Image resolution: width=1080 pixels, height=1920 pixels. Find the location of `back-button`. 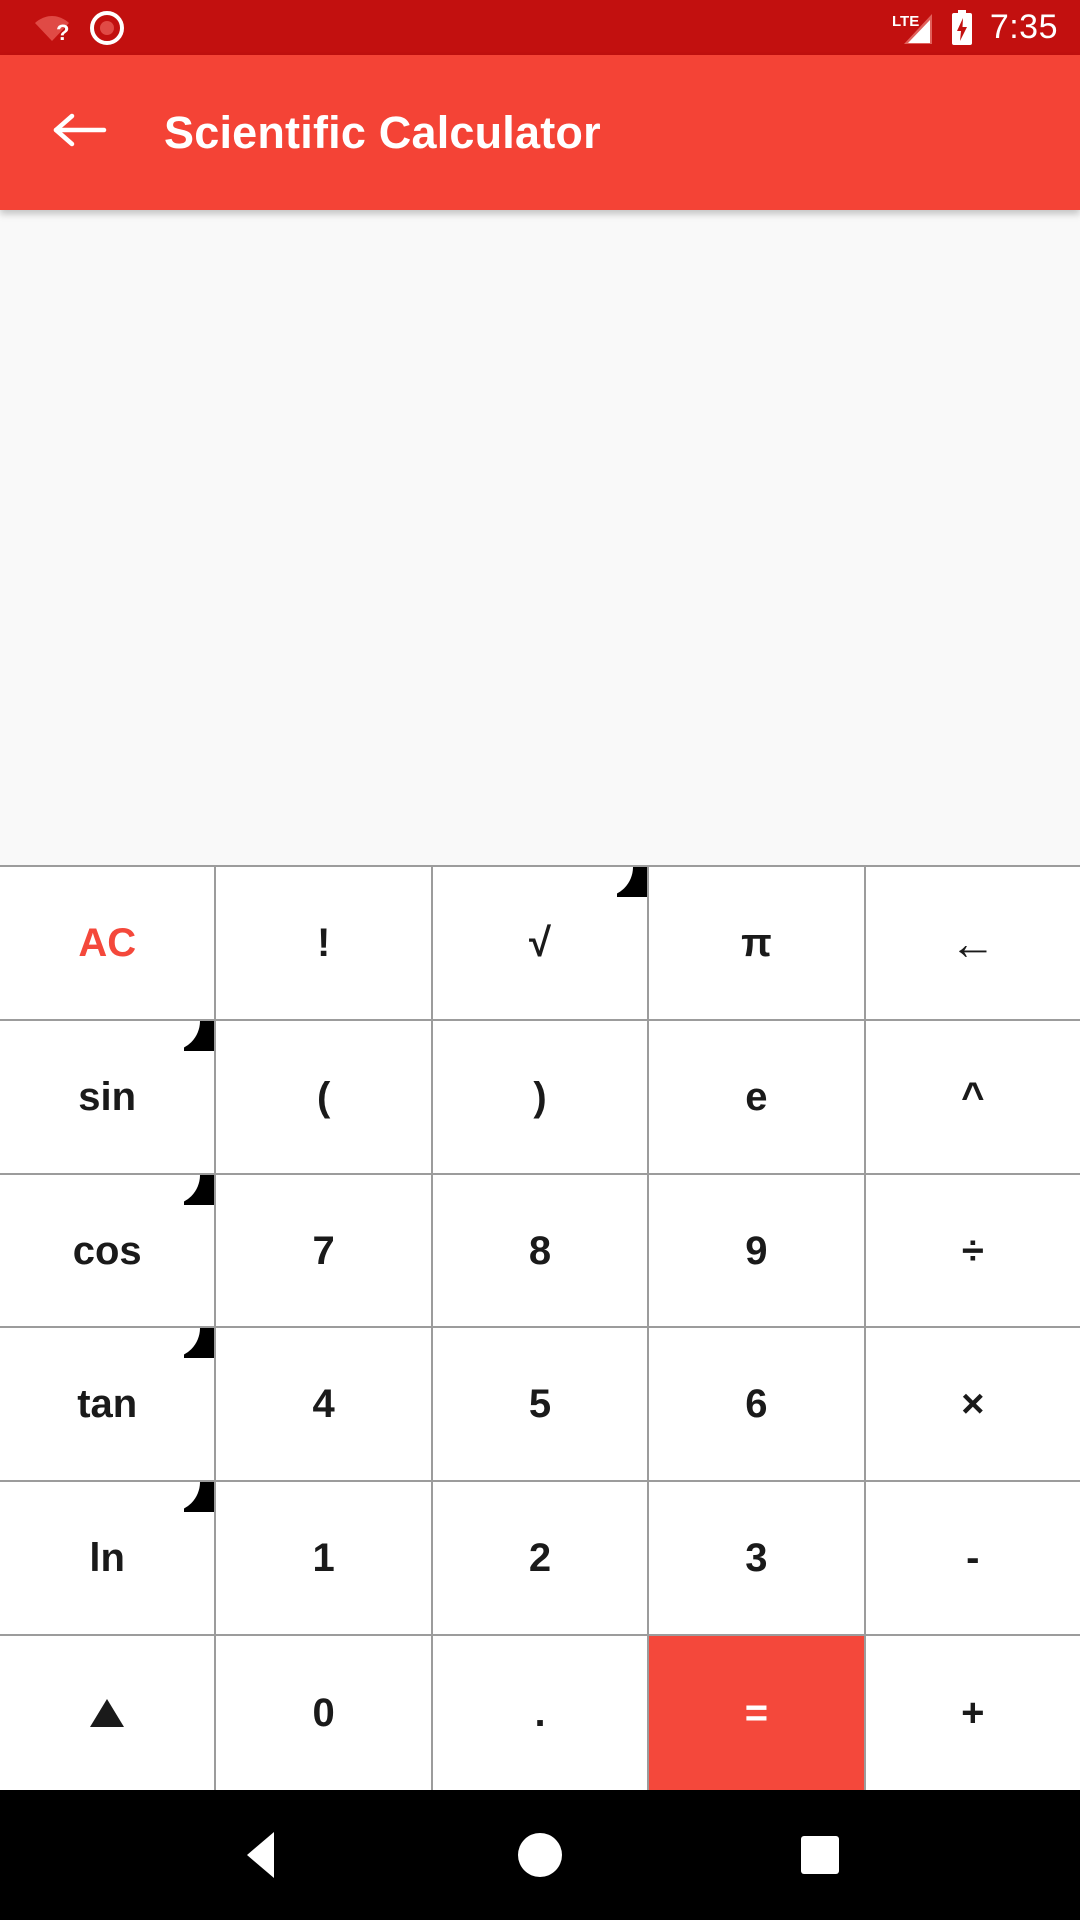

back-button is located at coordinates (80, 133).